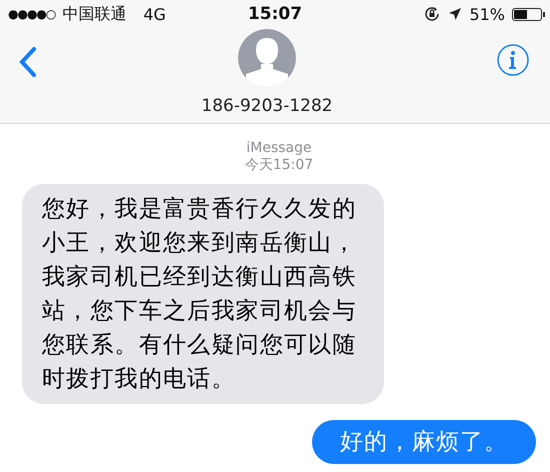 Image resolution: width=550 pixels, height=472 pixels. I want to click on battery-icon, so click(527, 14).